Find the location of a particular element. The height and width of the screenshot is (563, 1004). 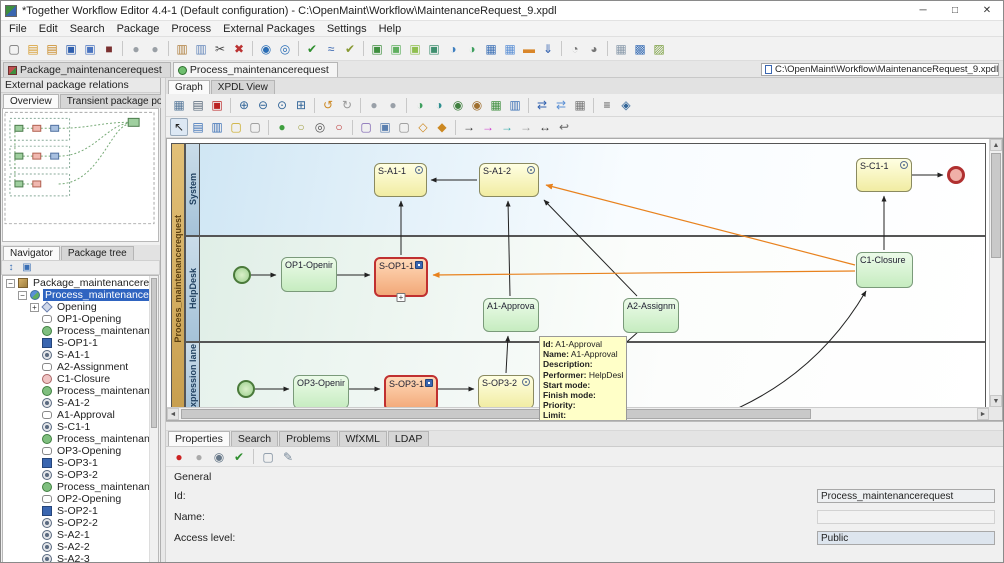

find-settings-icon: ◎ is located at coordinates (285, 49).